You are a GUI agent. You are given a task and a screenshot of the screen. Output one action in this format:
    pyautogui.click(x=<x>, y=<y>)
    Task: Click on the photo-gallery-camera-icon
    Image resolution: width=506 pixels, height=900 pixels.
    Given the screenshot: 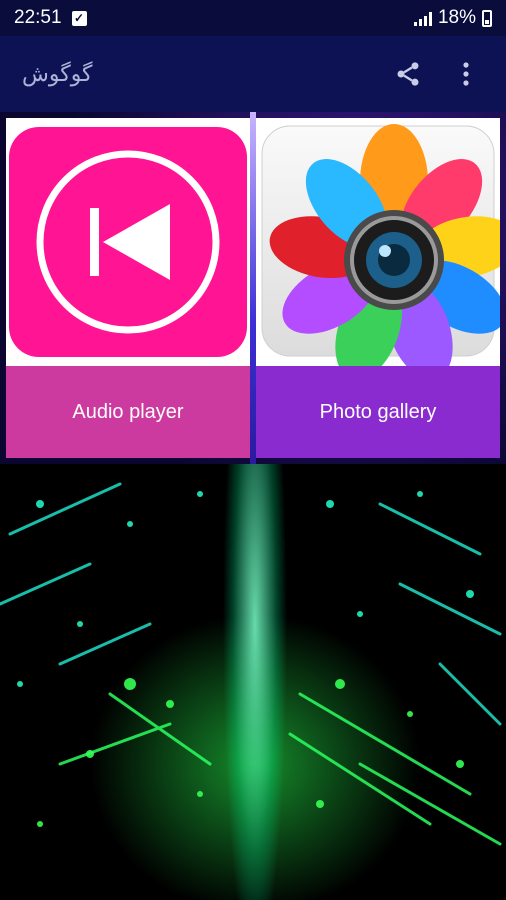 What is the action you would take?
    pyautogui.click(x=383, y=252)
    